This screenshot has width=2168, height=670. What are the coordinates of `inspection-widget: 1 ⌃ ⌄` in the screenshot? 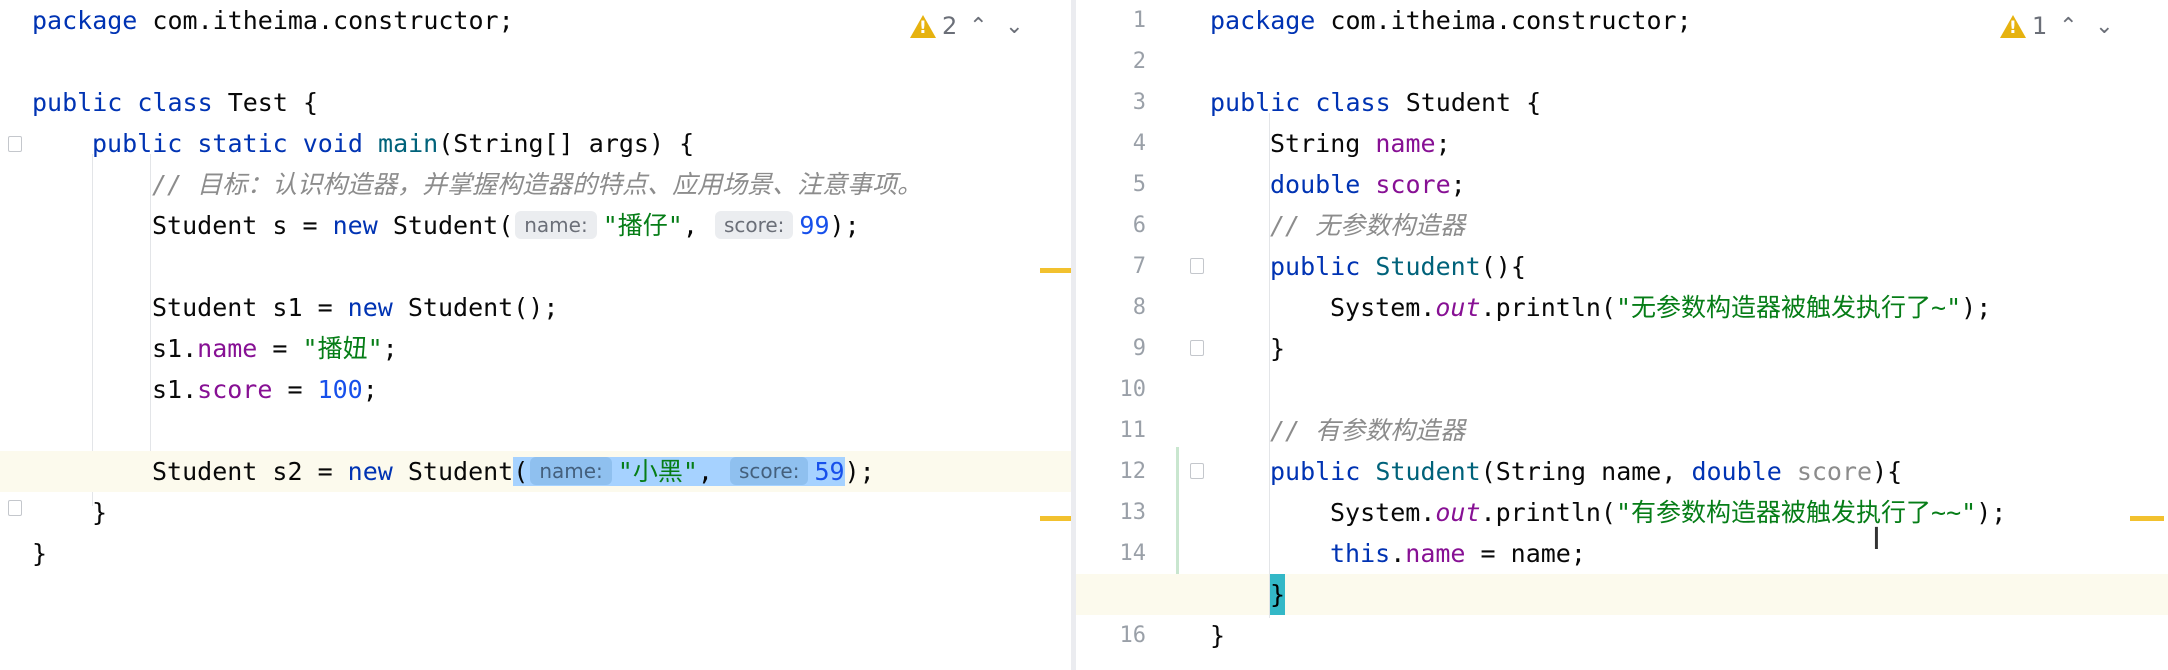 It's located at (2059, 26).